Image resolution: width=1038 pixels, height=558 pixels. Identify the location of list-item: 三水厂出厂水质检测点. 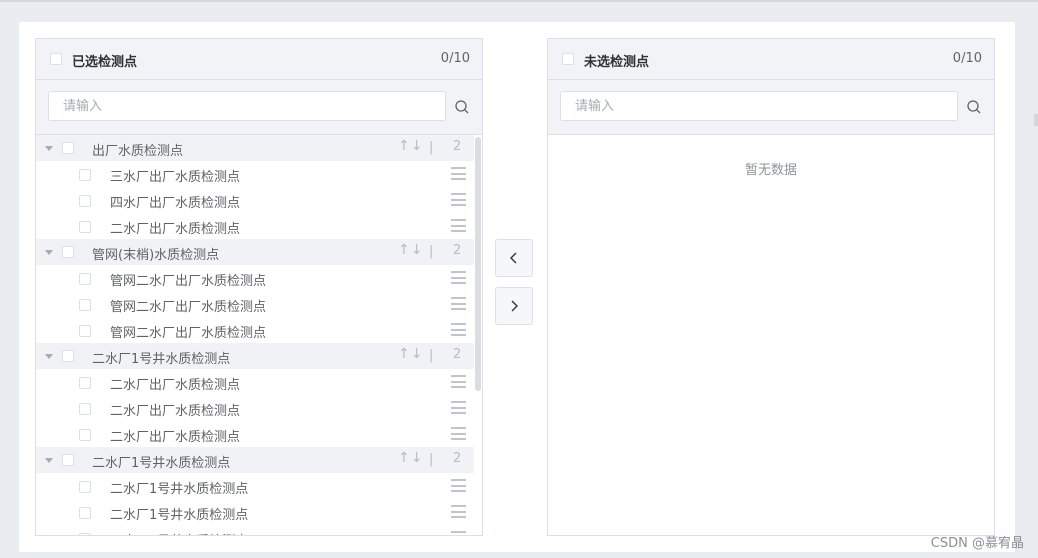
(255, 174).